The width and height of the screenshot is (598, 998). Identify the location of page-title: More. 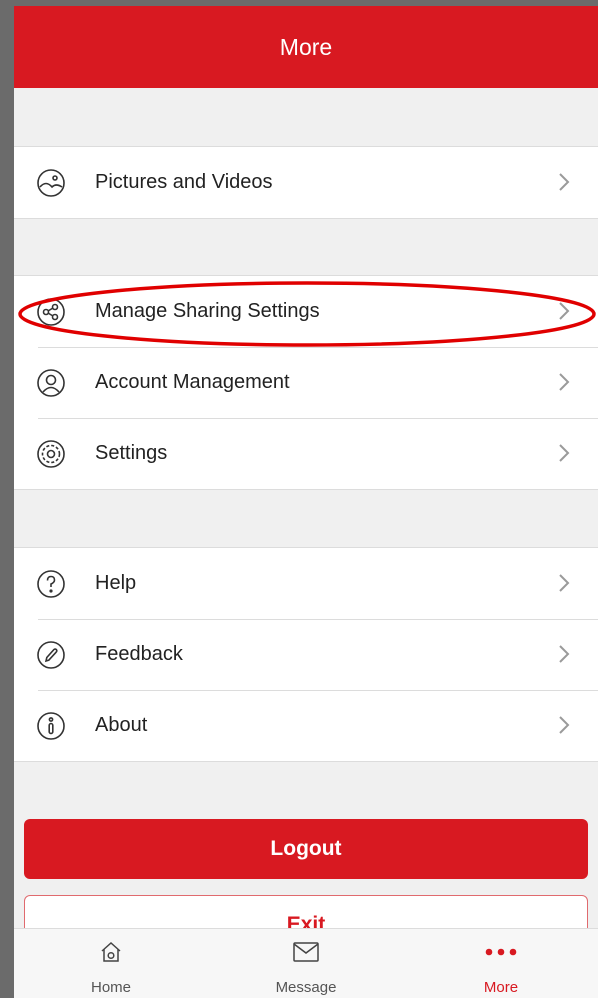
(306, 46).